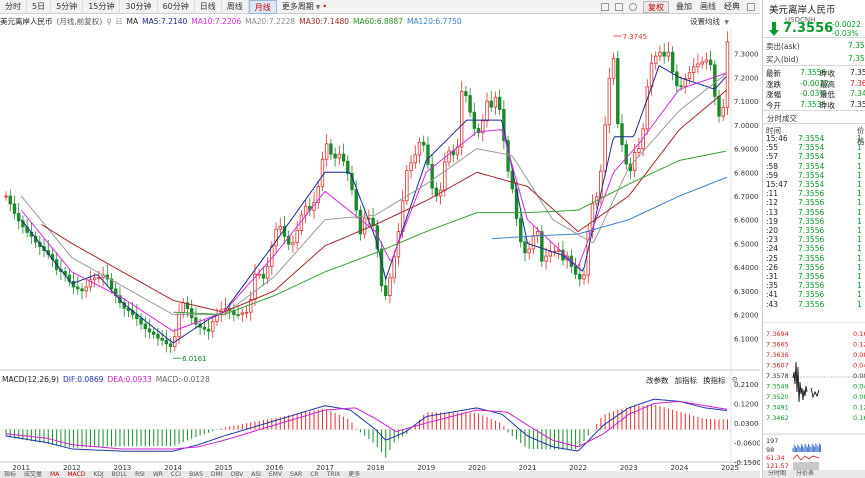 Image resolution: width=865 pixels, height=478 pixels. What do you see at coordinates (686, 380) in the screenshot?
I see `macd-add-indicator-button: 加指标` at bounding box center [686, 380].